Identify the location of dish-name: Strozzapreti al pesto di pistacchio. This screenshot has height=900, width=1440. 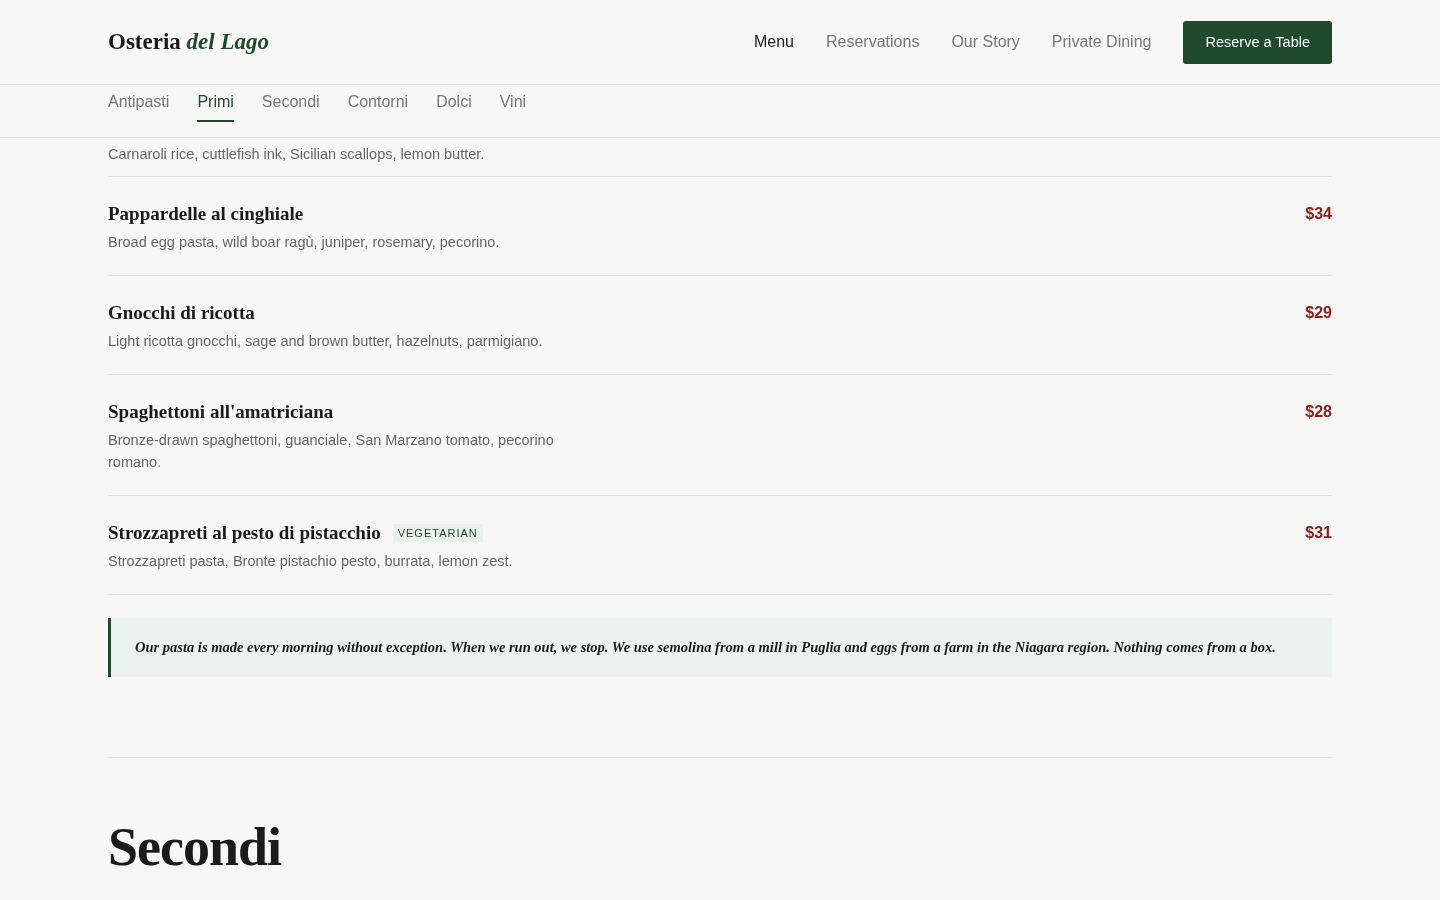
(244, 533).